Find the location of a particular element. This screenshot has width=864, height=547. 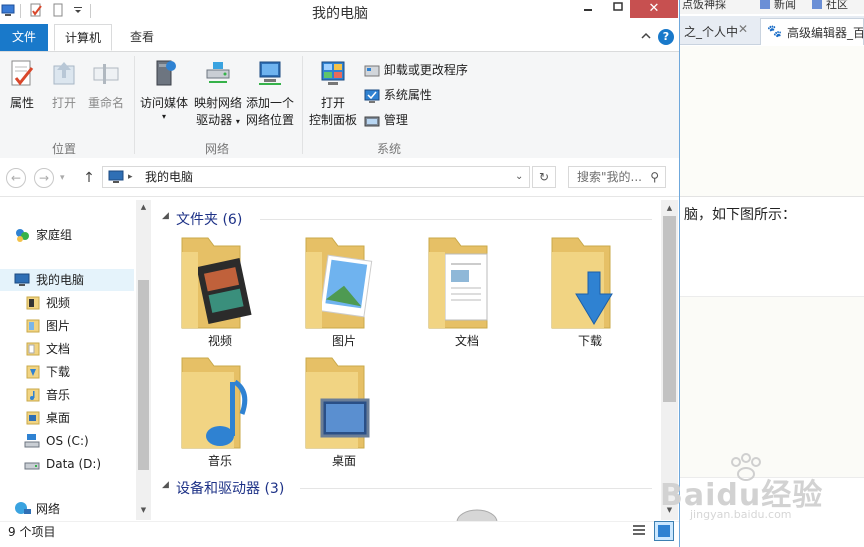

documents-folder-icon is located at coordinates (458, 283).